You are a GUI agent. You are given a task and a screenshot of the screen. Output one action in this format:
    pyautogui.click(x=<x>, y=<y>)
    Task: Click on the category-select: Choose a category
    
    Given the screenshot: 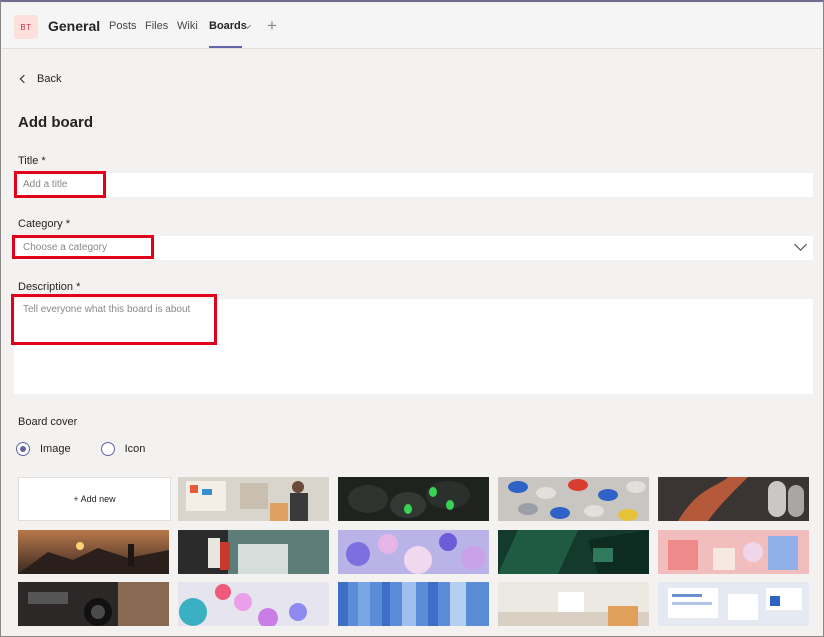 What is the action you would take?
    pyautogui.click(x=413, y=248)
    